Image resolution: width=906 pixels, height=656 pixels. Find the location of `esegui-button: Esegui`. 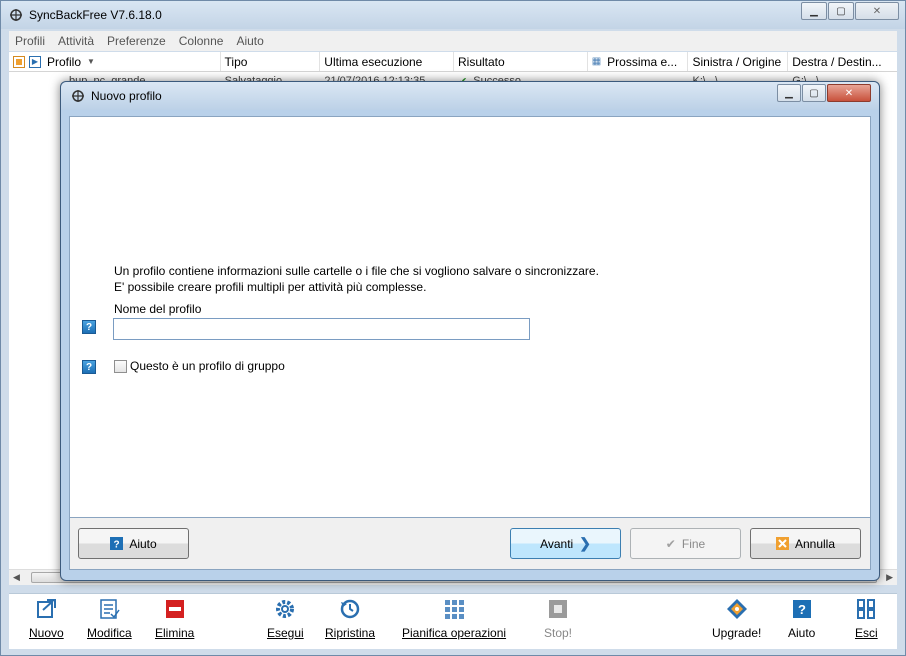

esegui-button: Esegui is located at coordinates (285, 619).